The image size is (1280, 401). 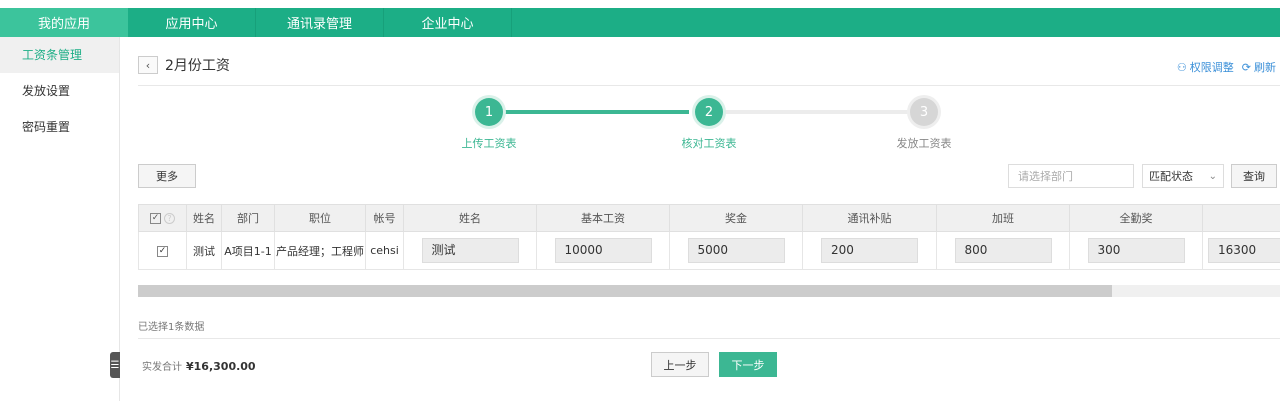 I want to click on refresh-icon: ⟳, so click(x=1246, y=67).